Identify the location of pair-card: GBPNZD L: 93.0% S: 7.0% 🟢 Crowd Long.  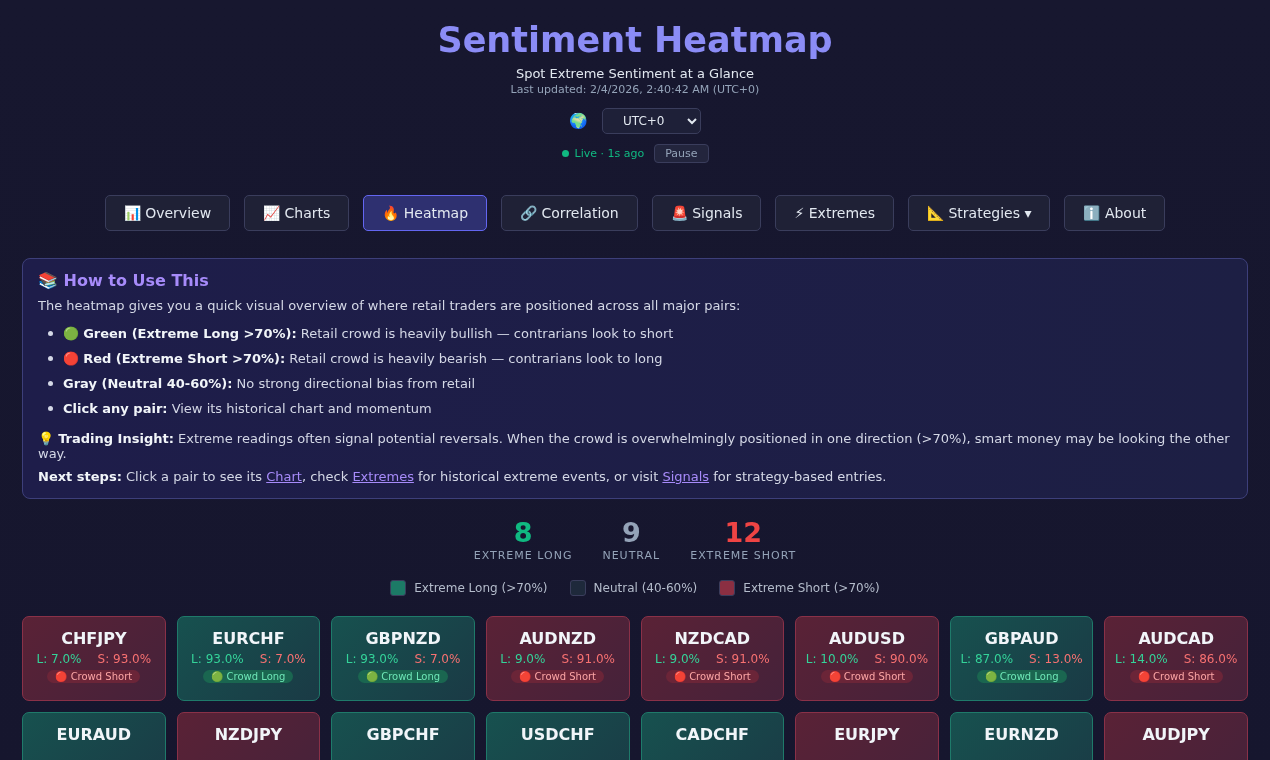
(403, 658).